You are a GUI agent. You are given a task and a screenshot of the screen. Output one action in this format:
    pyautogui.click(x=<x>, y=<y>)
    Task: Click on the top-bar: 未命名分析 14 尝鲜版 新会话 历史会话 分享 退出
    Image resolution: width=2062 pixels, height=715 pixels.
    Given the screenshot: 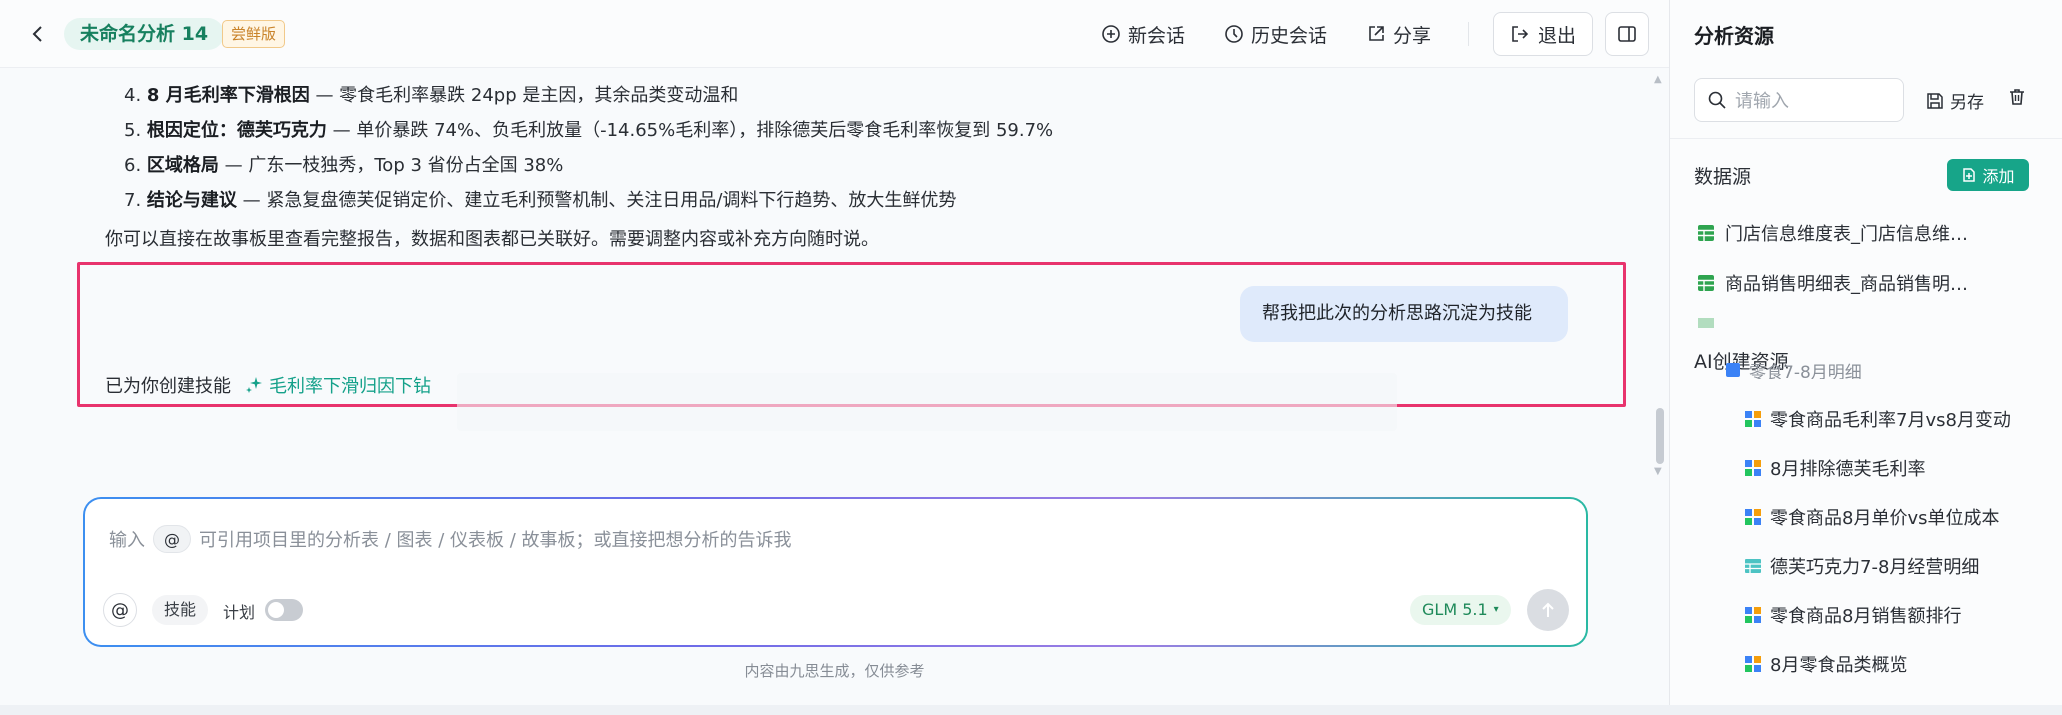 What is the action you would take?
    pyautogui.click(x=834, y=34)
    